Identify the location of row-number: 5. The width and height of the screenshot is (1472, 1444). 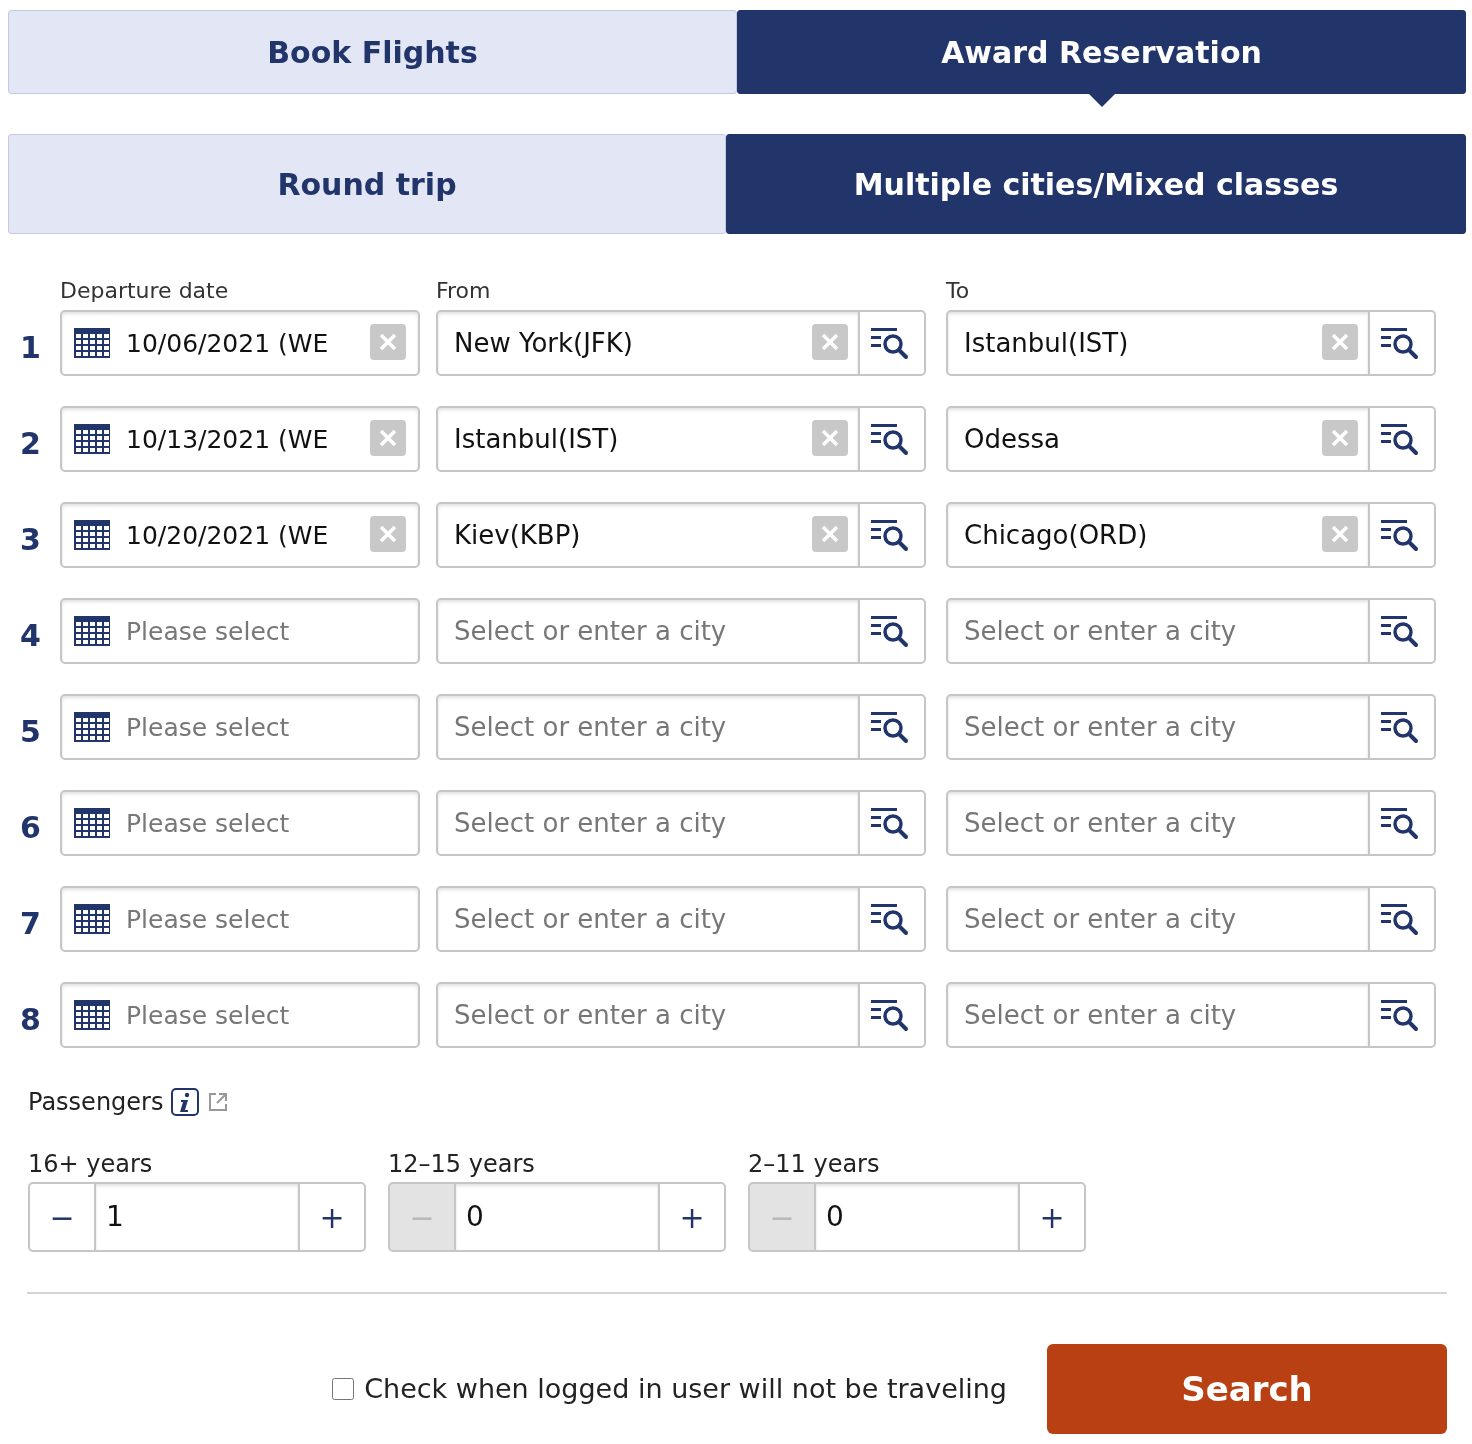
(31, 731).